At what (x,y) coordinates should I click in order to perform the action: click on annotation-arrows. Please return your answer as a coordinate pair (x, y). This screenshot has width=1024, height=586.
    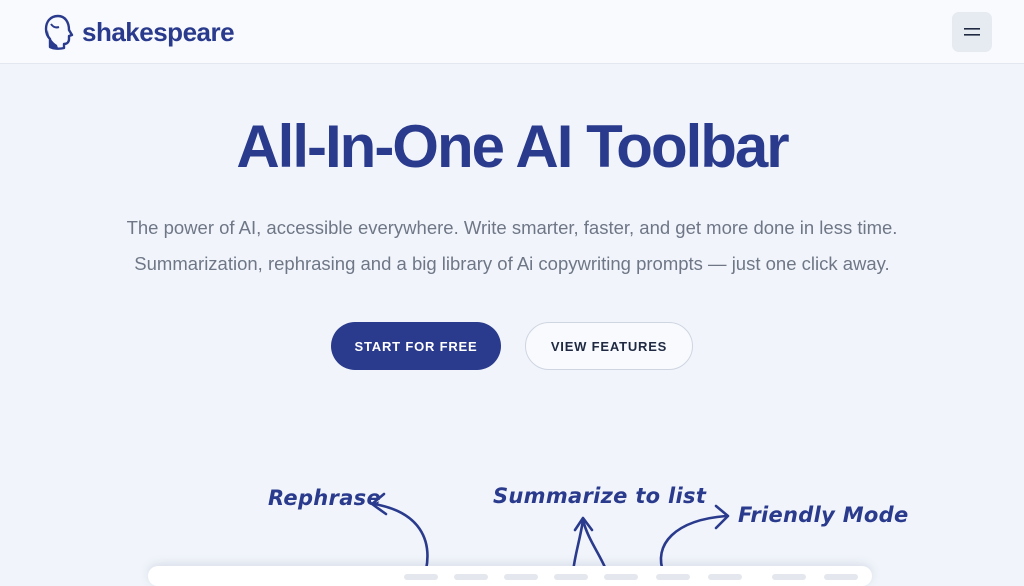
    Looking at the image, I should click on (550, 534).